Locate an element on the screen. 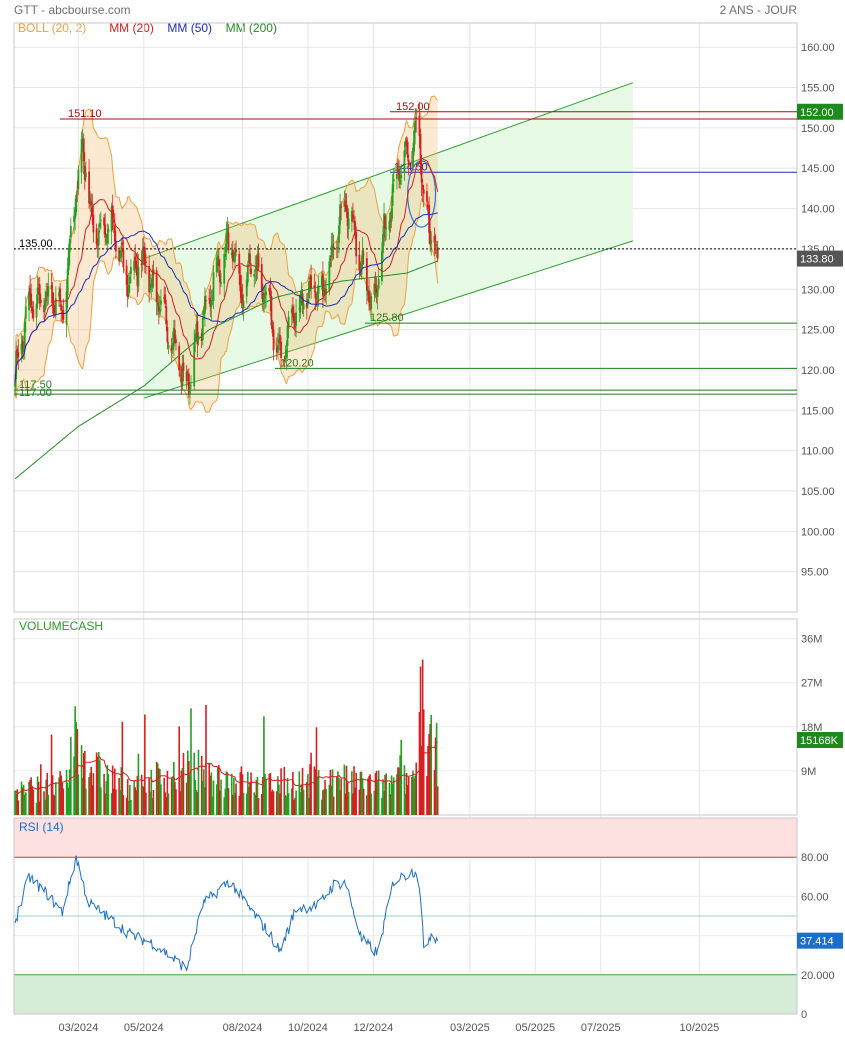 This screenshot has width=845, height=1038. rsi-badge-last: 37.414 is located at coordinates (817, 942).